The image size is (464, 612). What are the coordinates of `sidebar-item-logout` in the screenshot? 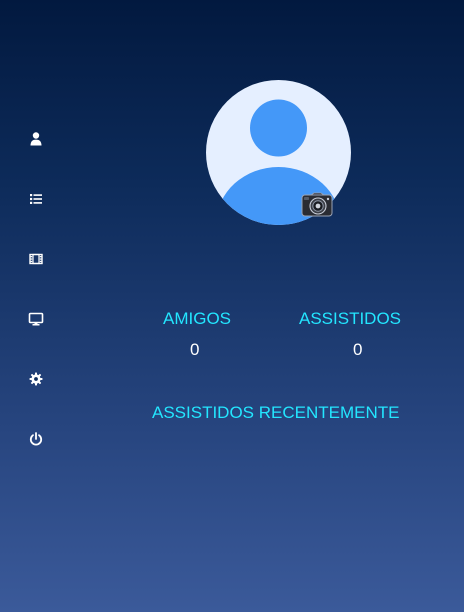 It's located at (36, 439).